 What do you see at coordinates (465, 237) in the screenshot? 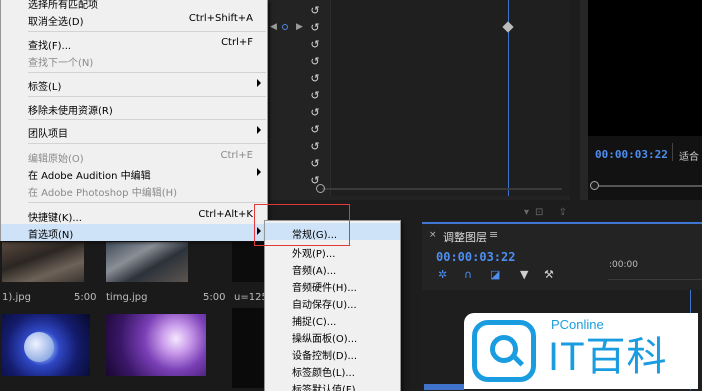
I see `timeline-tab-title: 调整图层` at bounding box center [465, 237].